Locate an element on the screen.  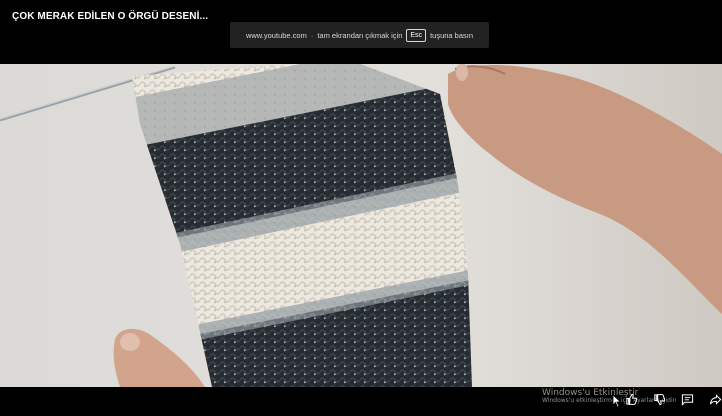
like-icon is located at coordinates (631, 399).